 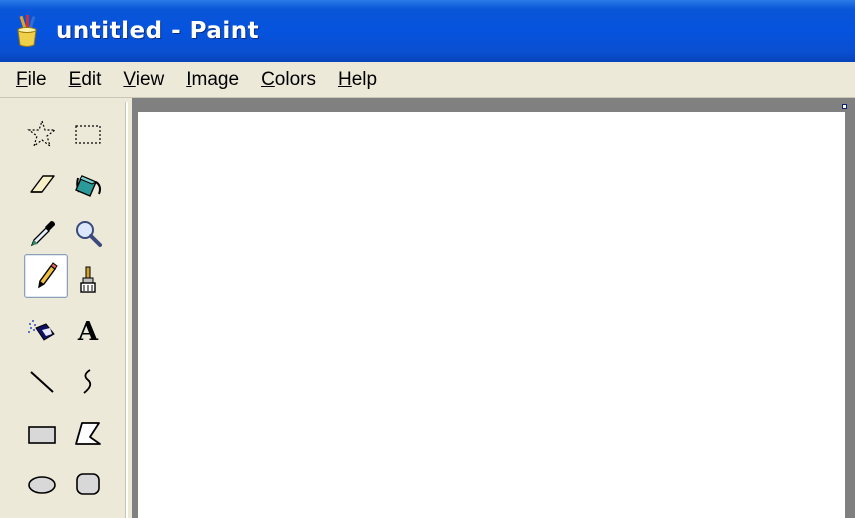 What do you see at coordinates (22, 79) in the screenshot?
I see `menu-file-mnemonic: F` at bounding box center [22, 79].